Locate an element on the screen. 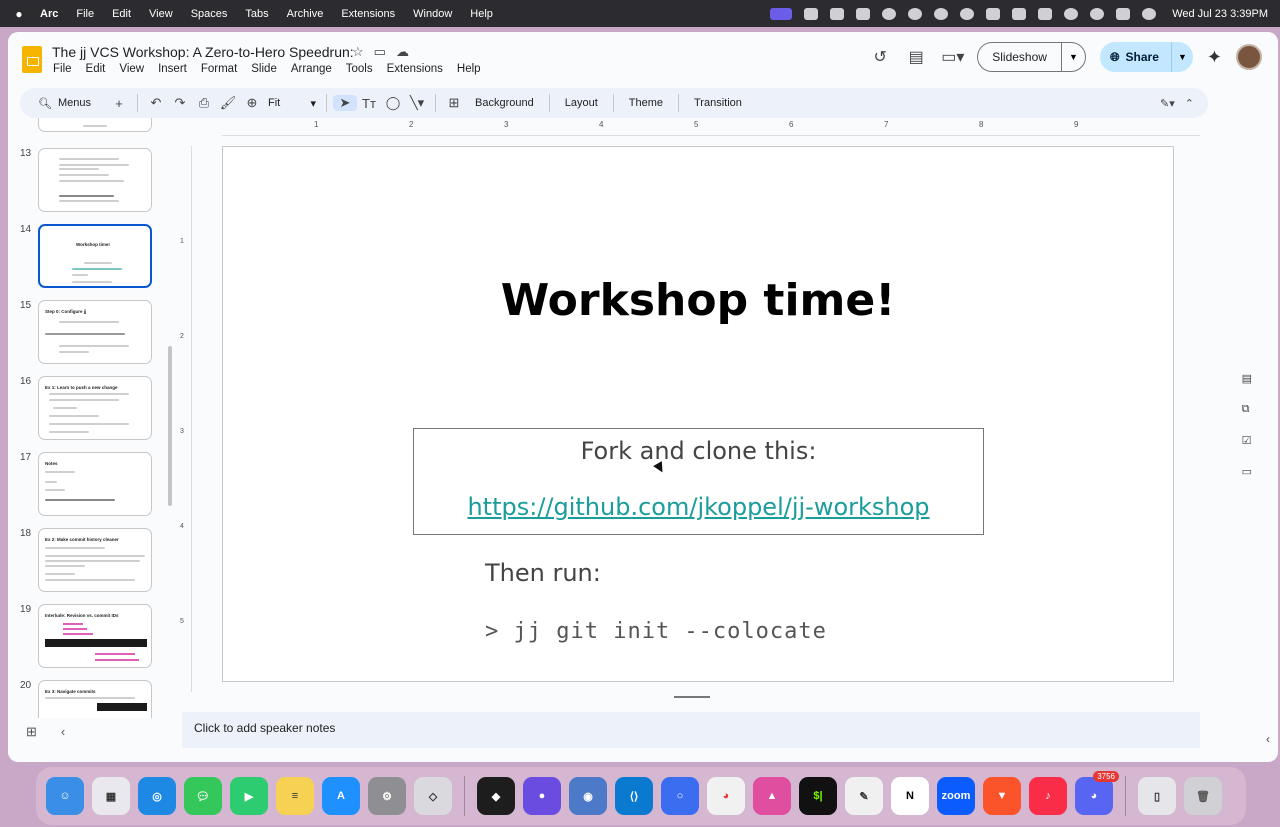 Image resolution: width=1280 pixels, height=827 pixels. terminal-icon: $| is located at coordinates (818, 796).